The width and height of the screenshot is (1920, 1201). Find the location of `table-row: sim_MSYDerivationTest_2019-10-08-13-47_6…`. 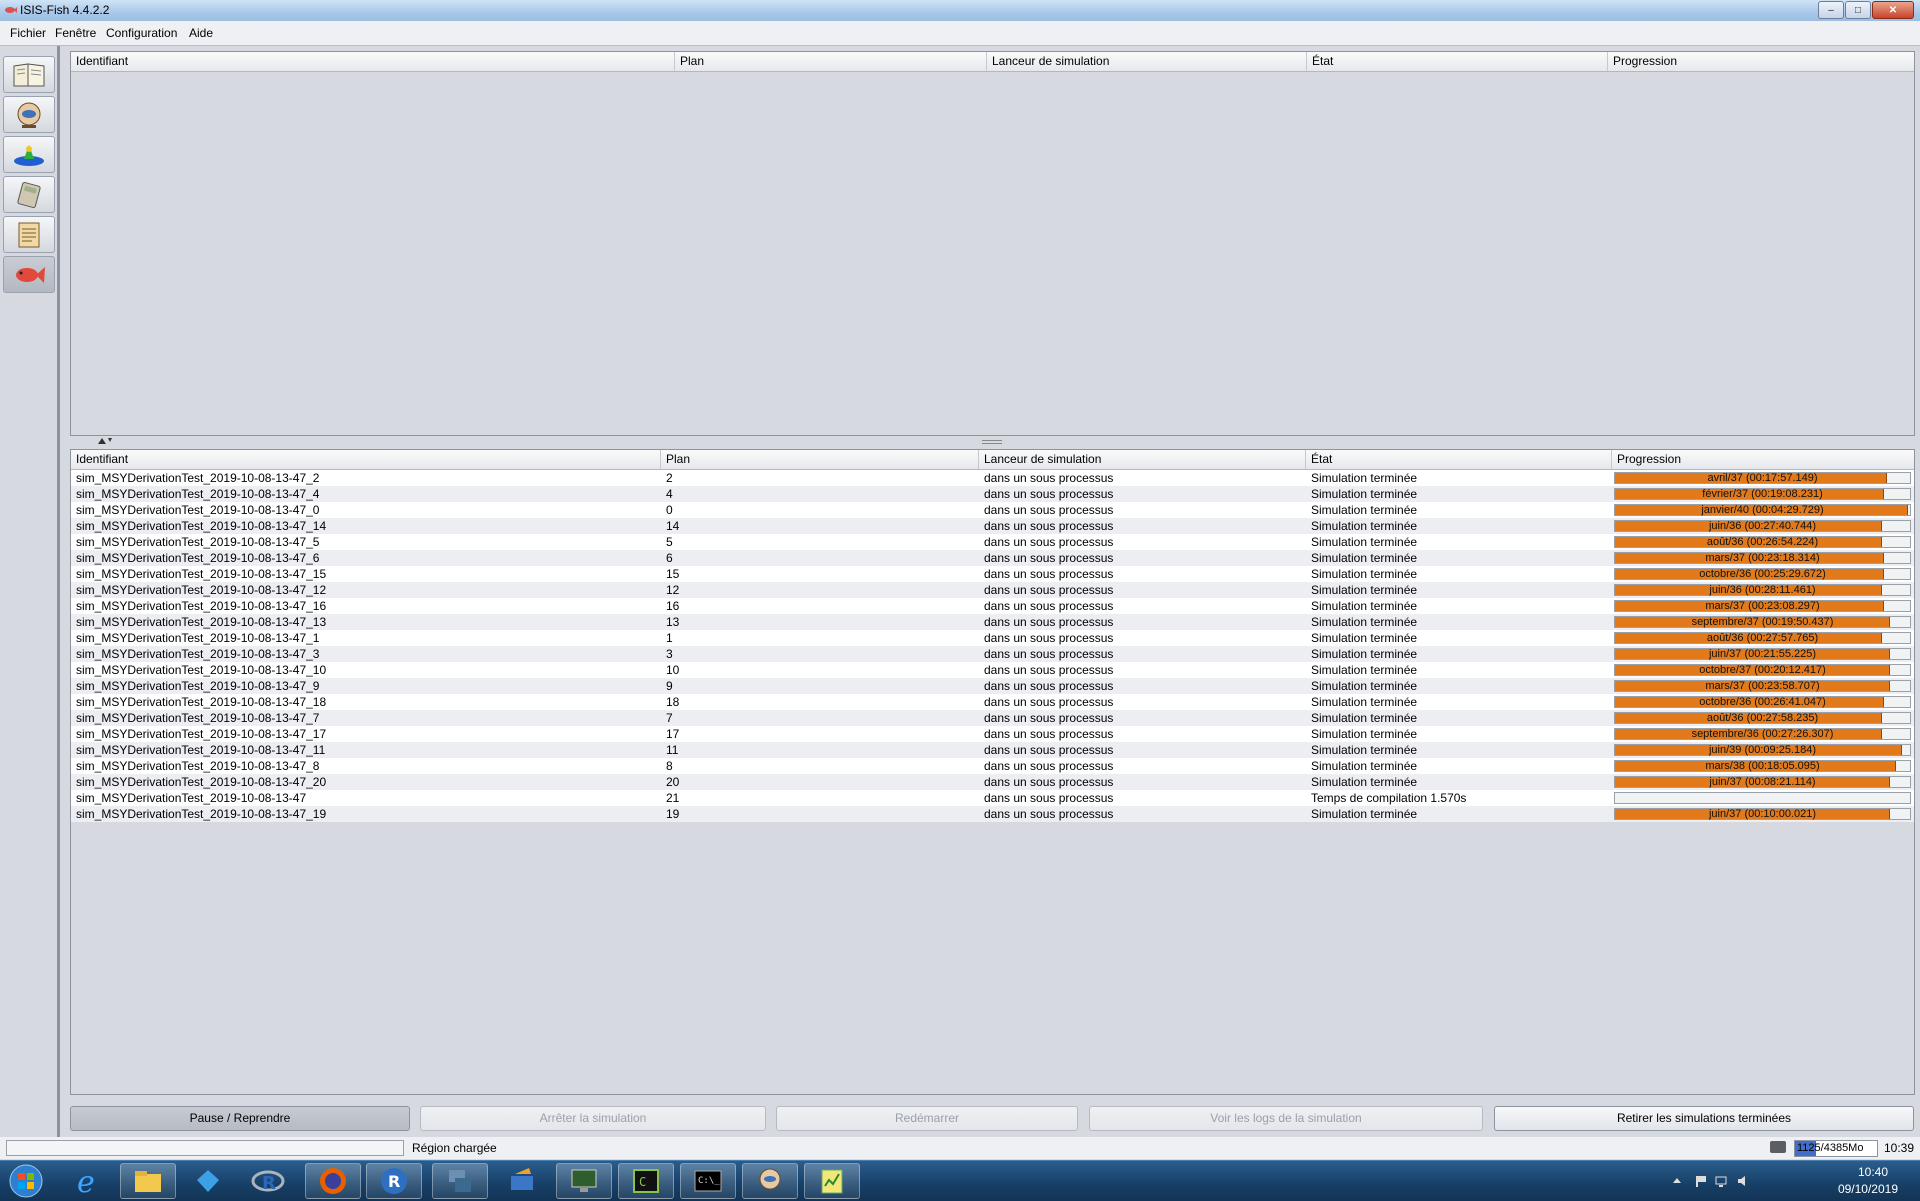

table-row: sim_MSYDerivationTest_2019-10-08-13-47_6… is located at coordinates (992, 558).